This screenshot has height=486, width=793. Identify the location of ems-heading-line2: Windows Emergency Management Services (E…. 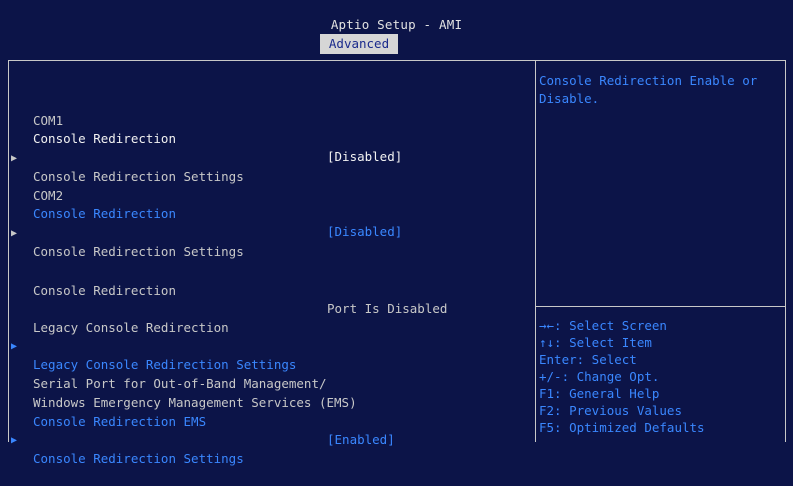
(183, 393).